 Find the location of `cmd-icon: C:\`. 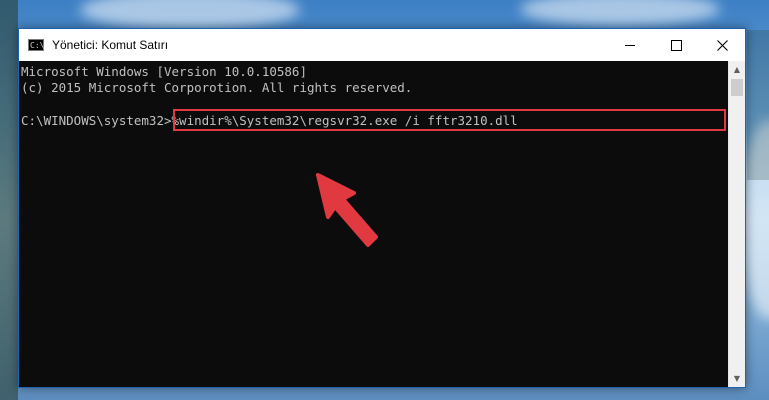

cmd-icon: C:\ is located at coordinates (36, 45).